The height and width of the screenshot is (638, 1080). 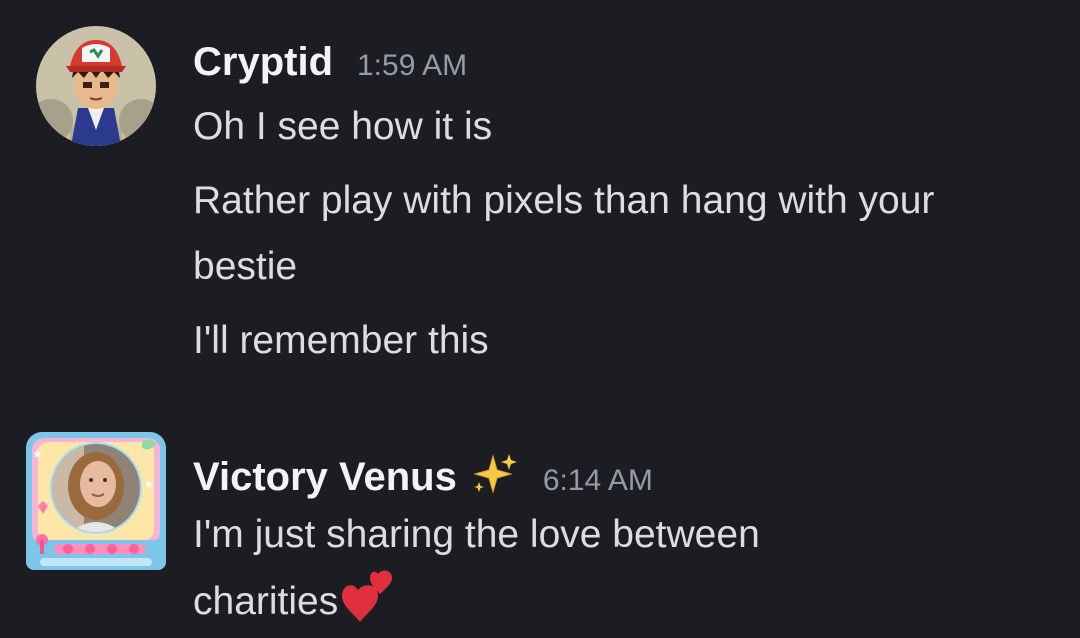 I want to click on two-hearts-icon, so click(x=371, y=597).